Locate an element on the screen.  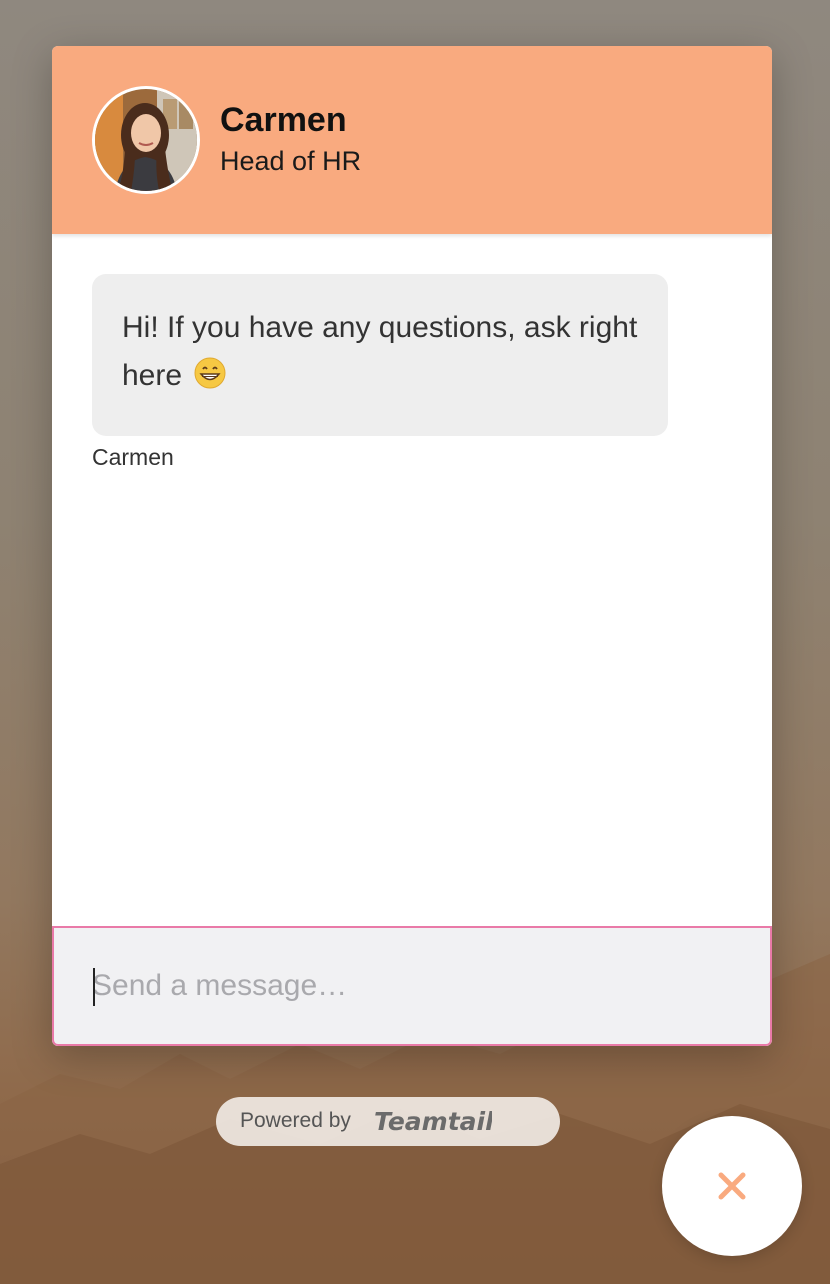
grinning-face-emoji-icon is located at coordinates (210, 380).